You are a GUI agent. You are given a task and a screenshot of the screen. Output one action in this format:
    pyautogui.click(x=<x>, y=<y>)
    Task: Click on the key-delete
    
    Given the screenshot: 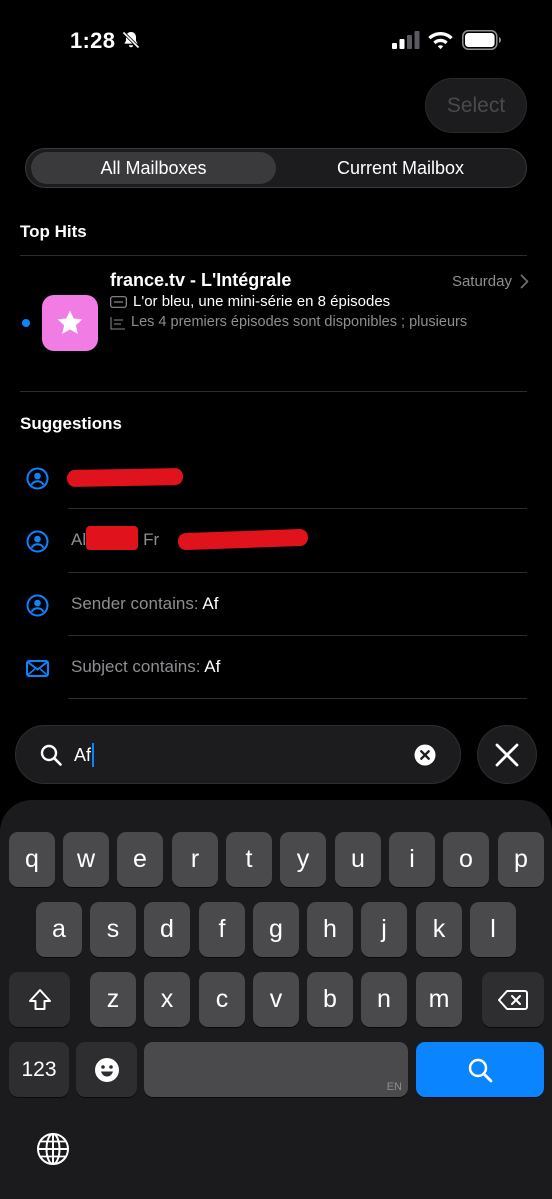 What is the action you would take?
    pyautogui.click(x=513, y=999)
    